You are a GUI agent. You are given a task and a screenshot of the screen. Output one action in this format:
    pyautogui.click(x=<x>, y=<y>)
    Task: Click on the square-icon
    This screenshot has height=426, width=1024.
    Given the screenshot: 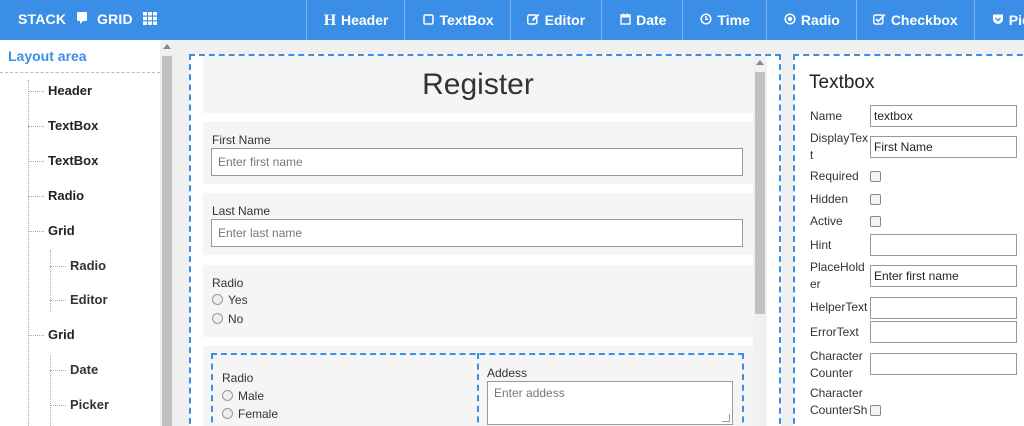 What is the action you would take?
    pyautogui.click(x=428, y=21)
    